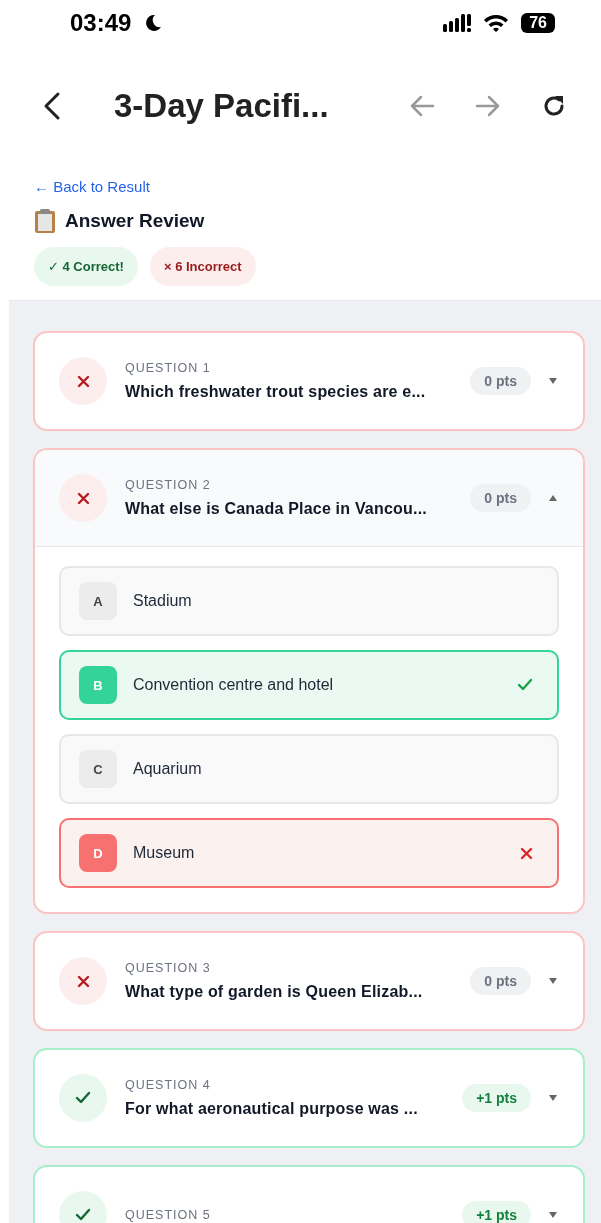 The width and height of the screenshot is (601, 1223). I want to click on moon-icon, so click(153, 23).